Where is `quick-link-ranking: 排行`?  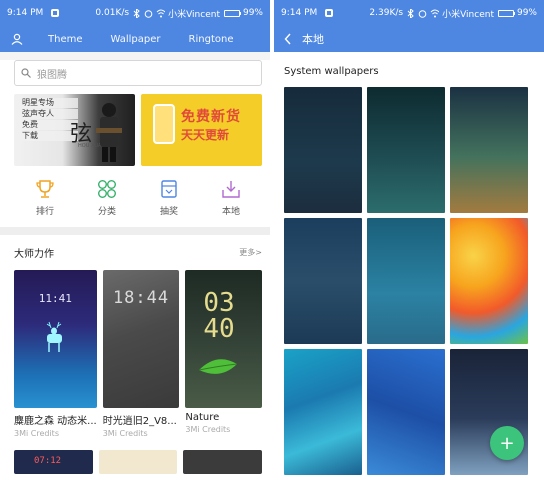
quick-link-ranking: 排行 is located at coordinates (45, 197).